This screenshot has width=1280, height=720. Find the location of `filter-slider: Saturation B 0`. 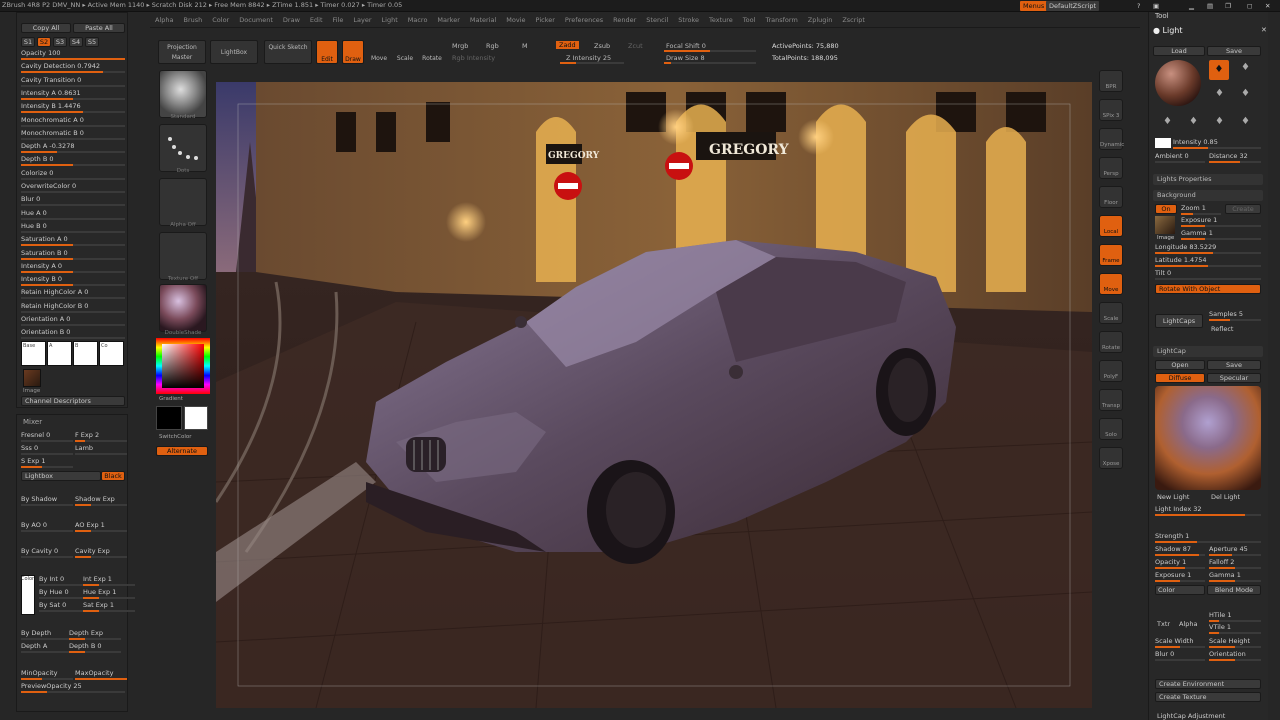

filter-slider: Saturation B 0 is located at coordinates (73, 254).